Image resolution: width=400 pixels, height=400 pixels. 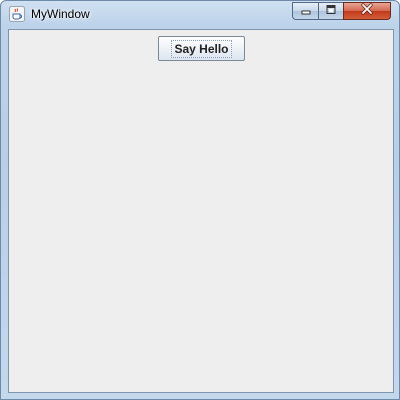 What do you see at coordinates (200, 14) in the screenshot?
I see `title-bar: MyWindow` at bounding box center [200, 14].